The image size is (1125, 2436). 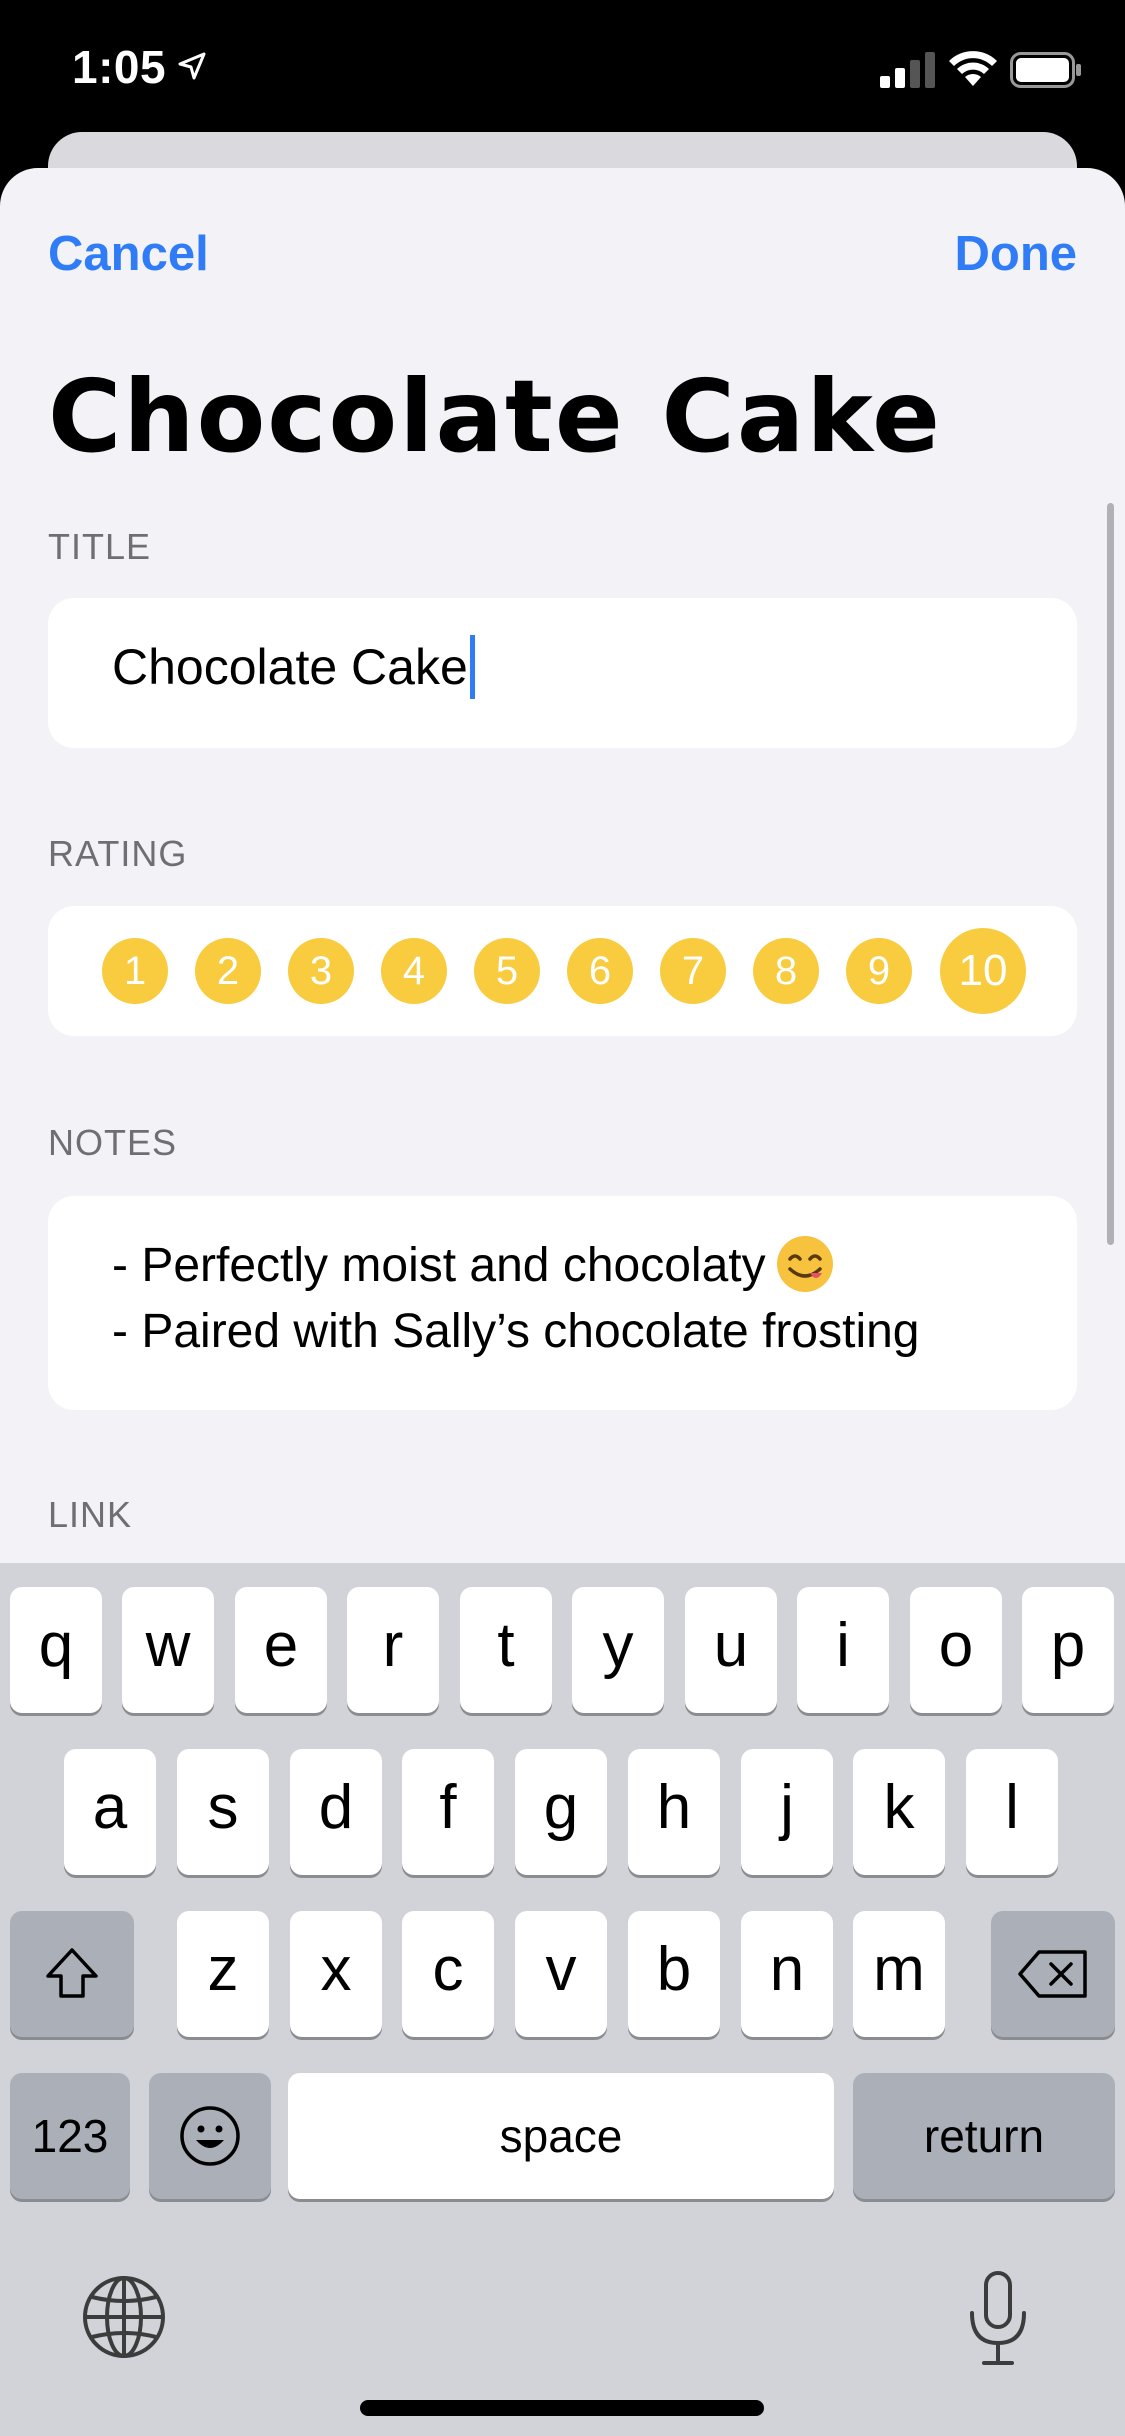 What do you see at coordinates (192, 66) in the screenshot?
I see `location-arrow-icon` at bounding box center [192, 66].